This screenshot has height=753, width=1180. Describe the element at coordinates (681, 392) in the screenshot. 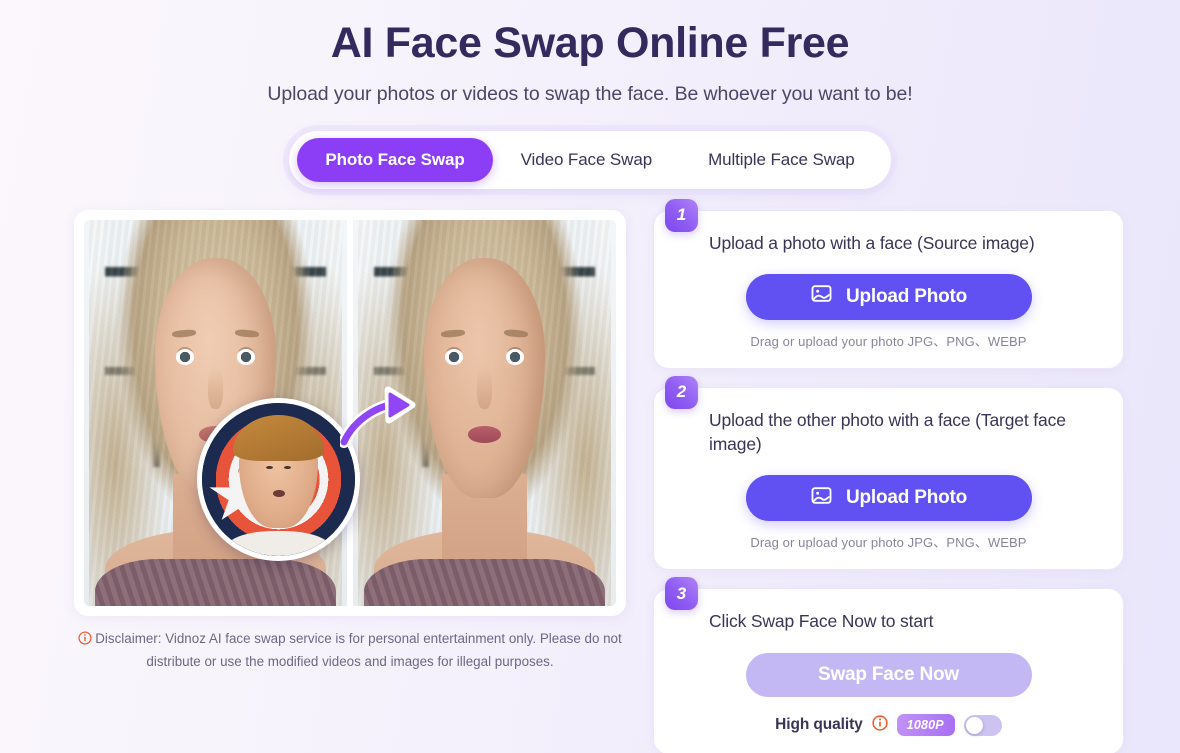

I see `step-badge-2: 2` at that location.